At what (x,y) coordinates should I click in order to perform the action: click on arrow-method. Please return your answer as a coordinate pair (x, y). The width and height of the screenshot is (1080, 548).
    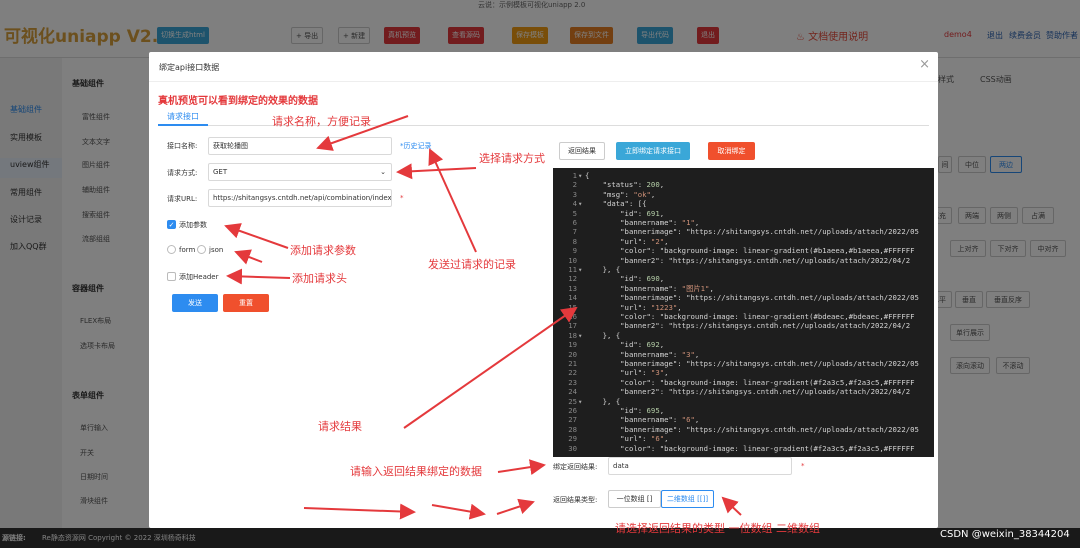
    Looking at the image, I should click on (436, 171).